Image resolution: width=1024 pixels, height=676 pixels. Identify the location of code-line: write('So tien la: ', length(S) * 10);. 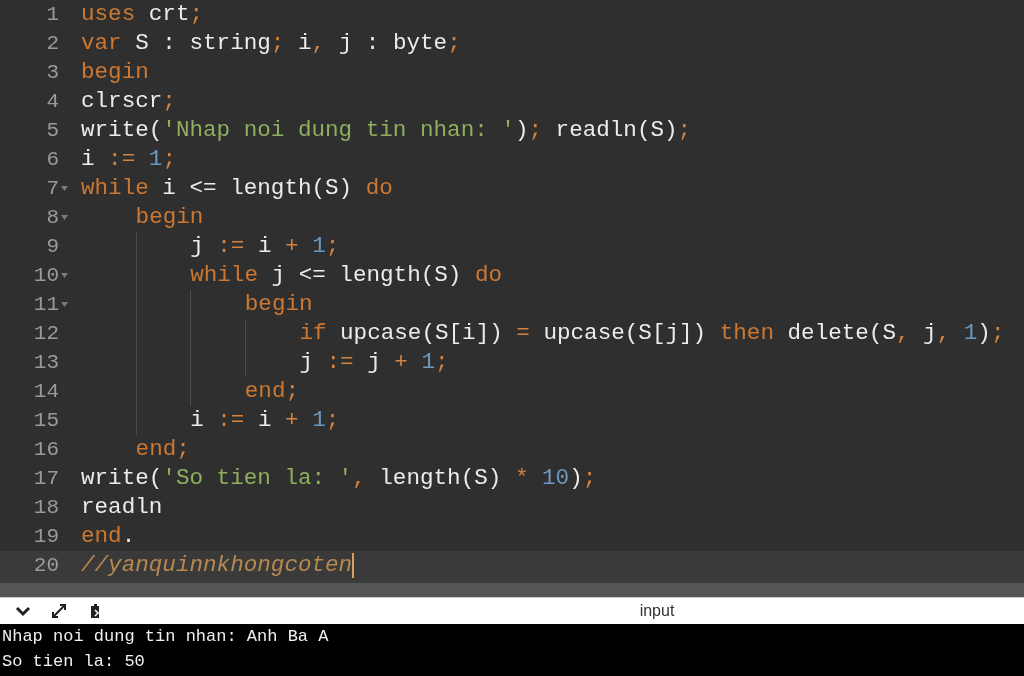
(339, 478).